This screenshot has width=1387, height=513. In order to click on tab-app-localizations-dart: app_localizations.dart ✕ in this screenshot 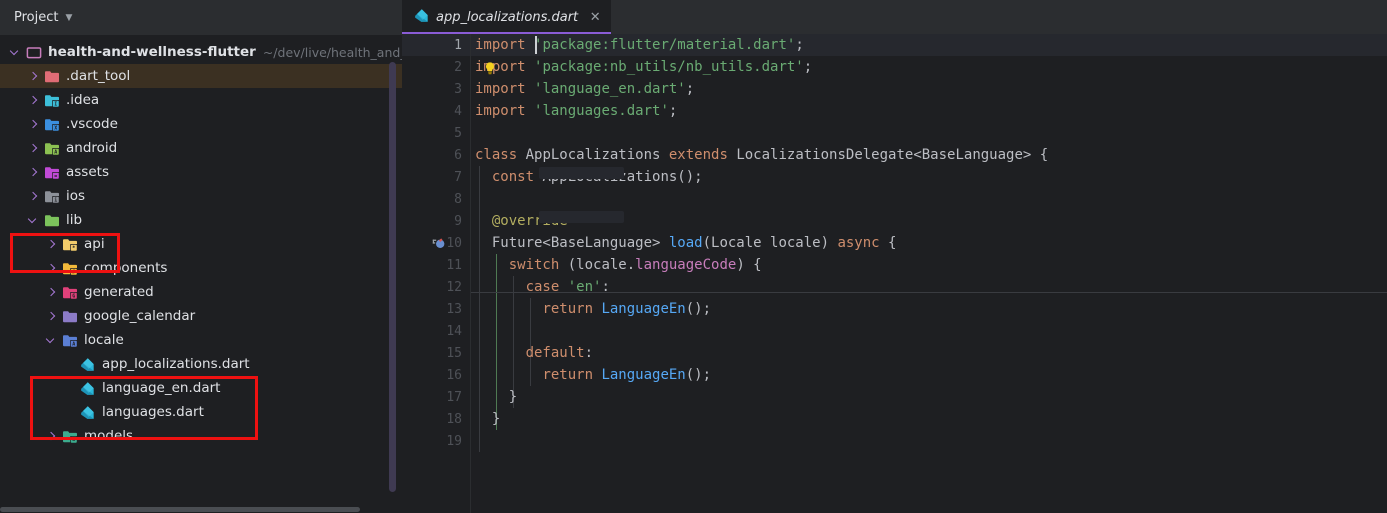, I will do `click(507, 17)`.